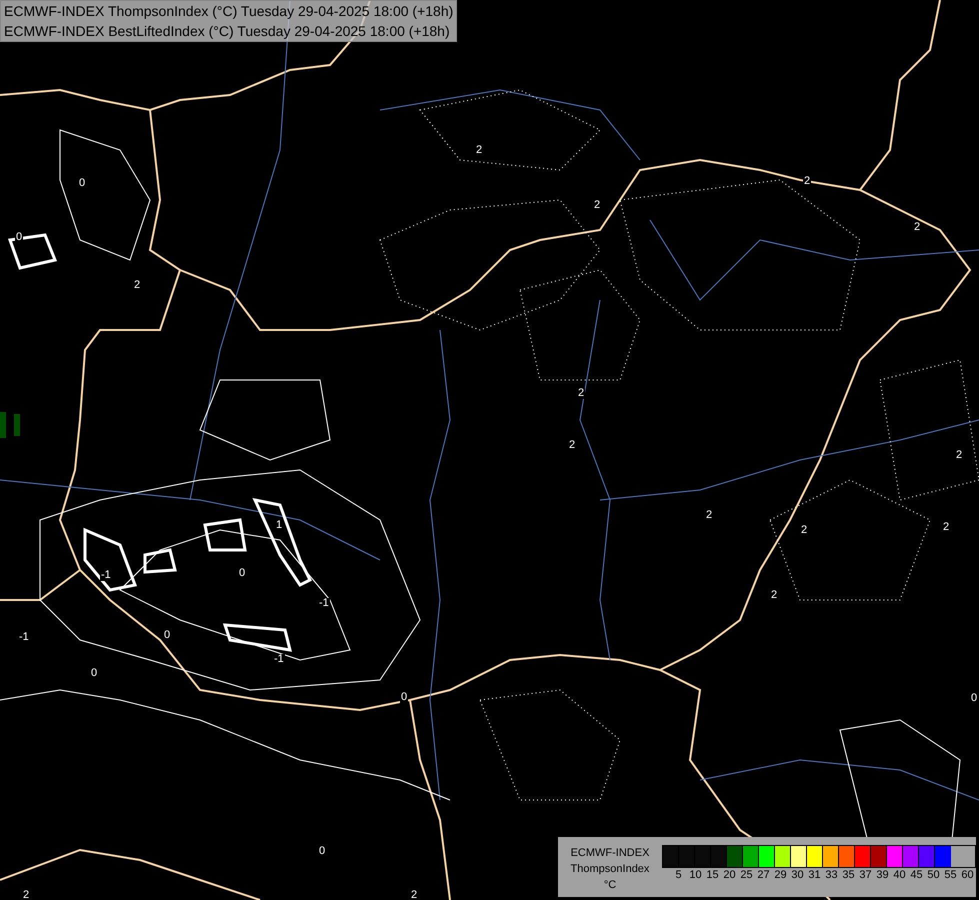 The width and height of the screenshot is (979, 900). I want to click on scale-tick-label: 5, so click(678, 875).